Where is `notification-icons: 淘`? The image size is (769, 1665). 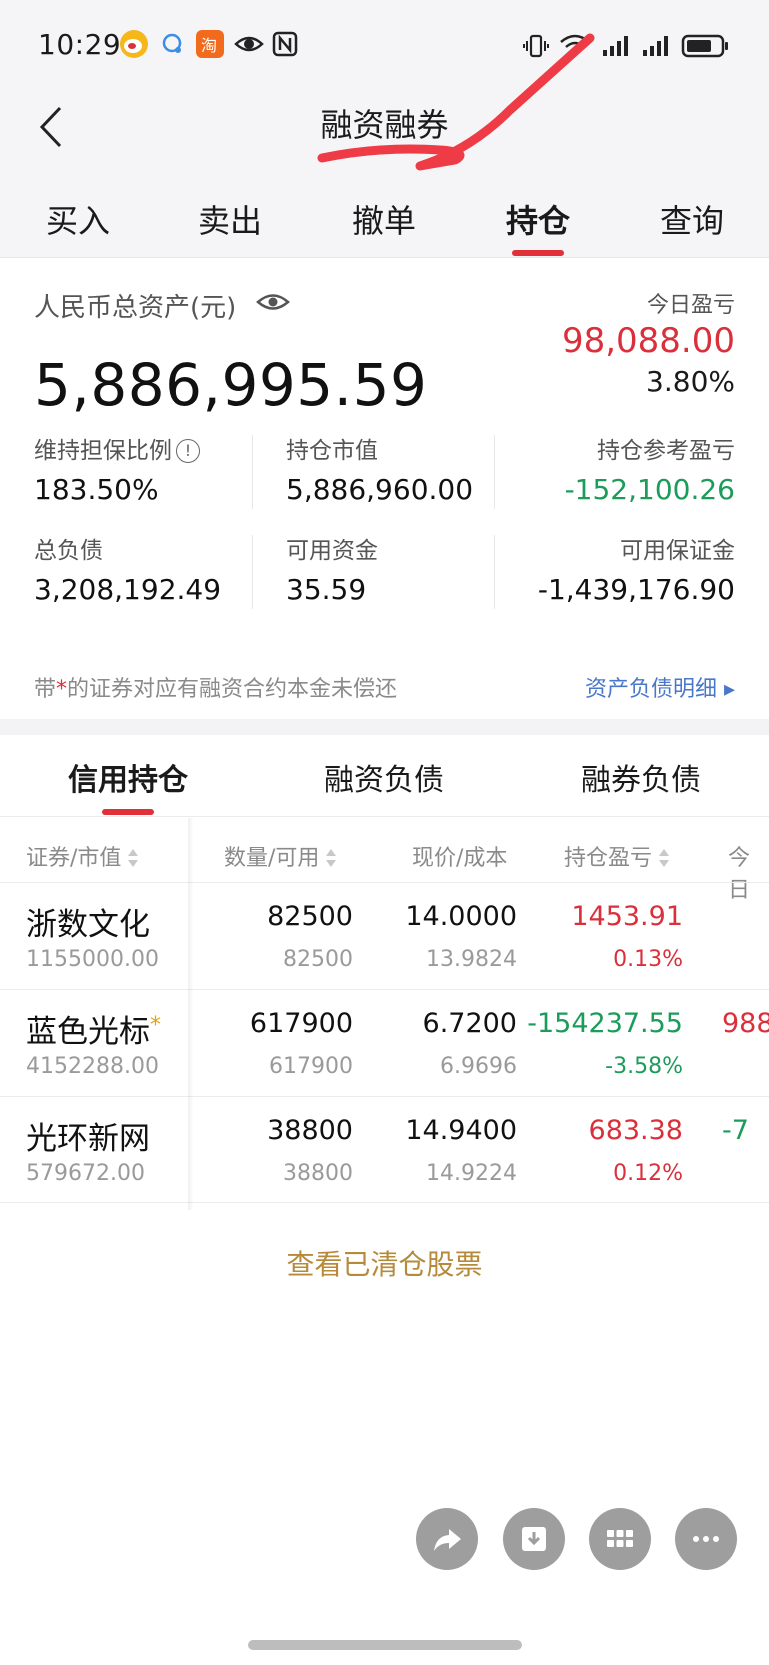 notification-icons: 淘 is located at coordinates (210, 44).